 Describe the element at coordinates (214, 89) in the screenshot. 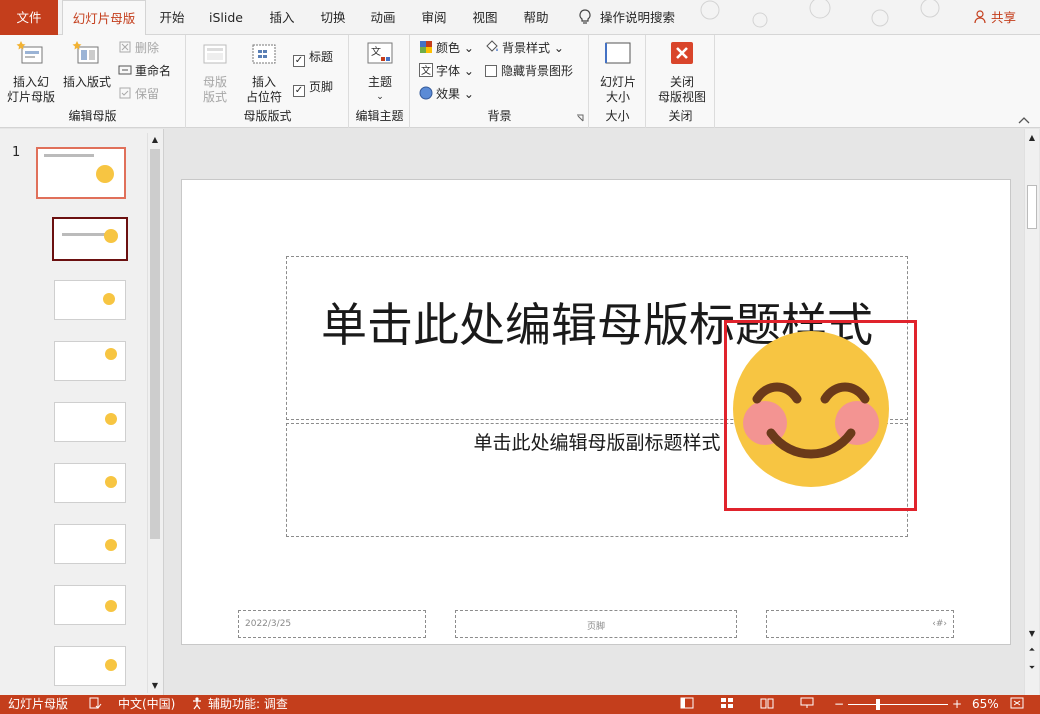

I see `master-layout-label: 母版 版式` at that location.